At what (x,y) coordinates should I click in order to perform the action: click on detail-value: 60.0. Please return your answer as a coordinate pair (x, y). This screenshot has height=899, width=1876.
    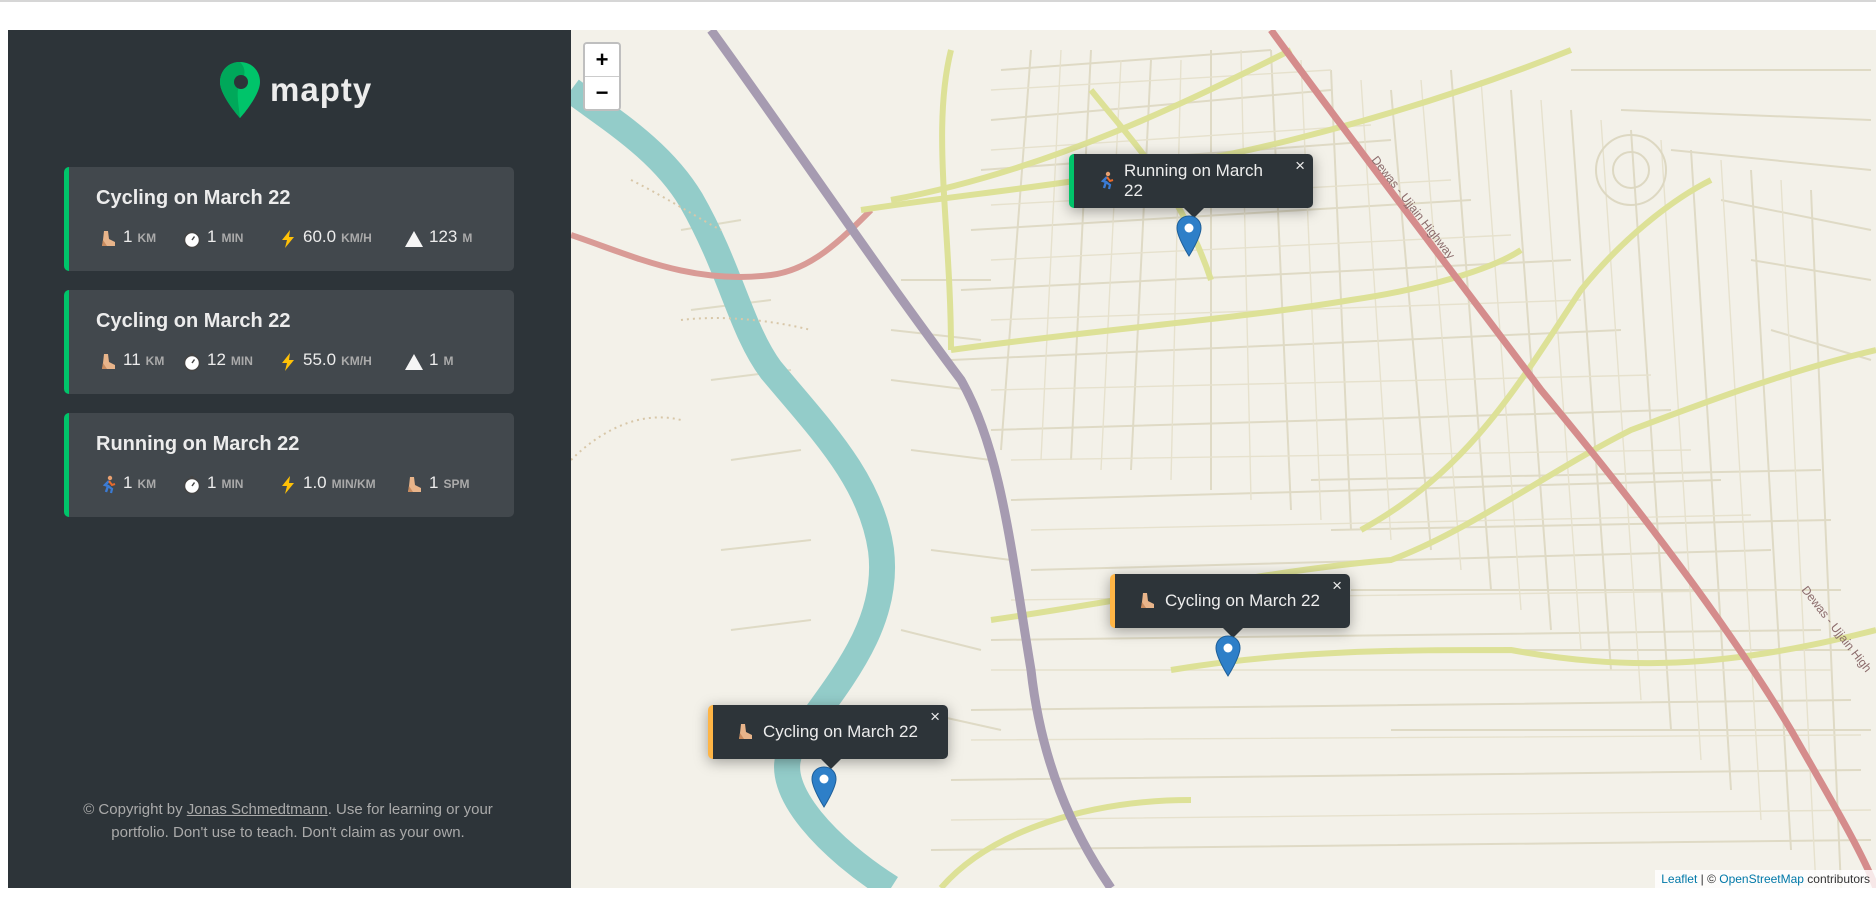
    Looking at the image, I should click on (320, 236).